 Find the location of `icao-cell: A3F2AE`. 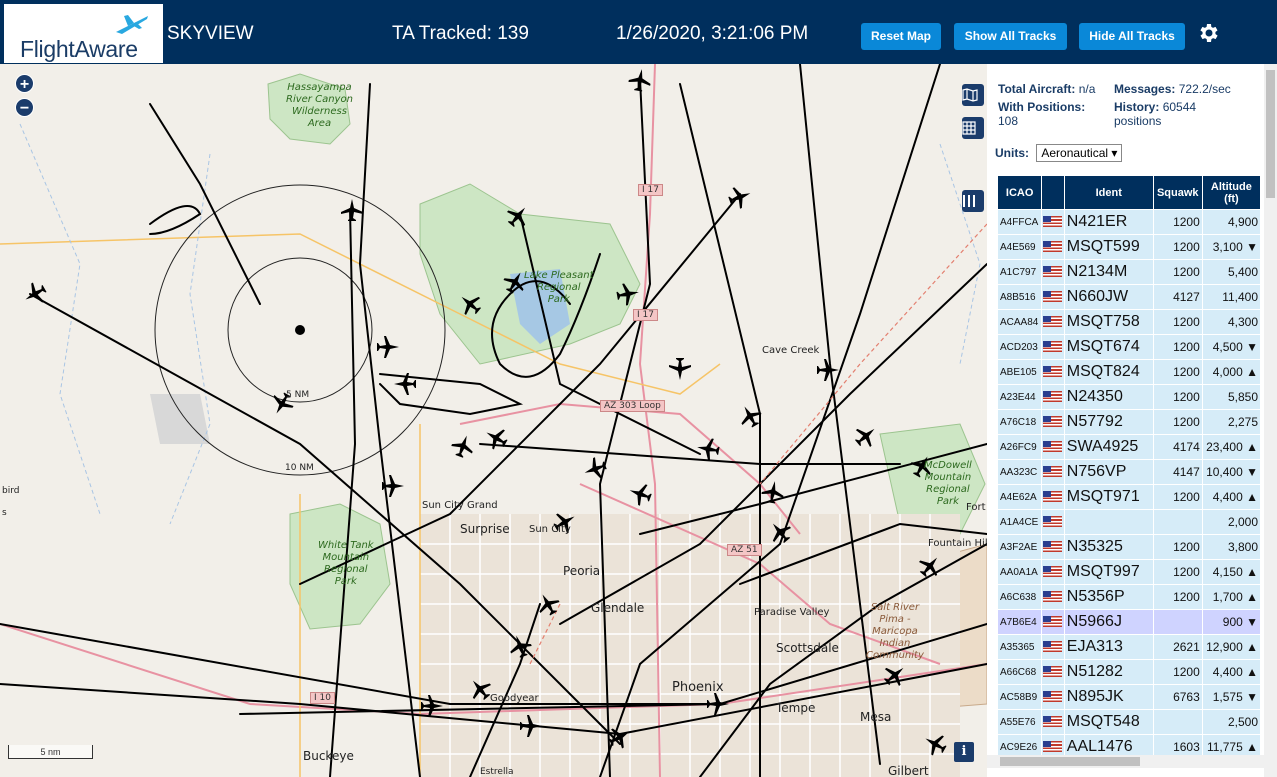

icao-cell: A3F2AE is located at coordinates (1019, 547).